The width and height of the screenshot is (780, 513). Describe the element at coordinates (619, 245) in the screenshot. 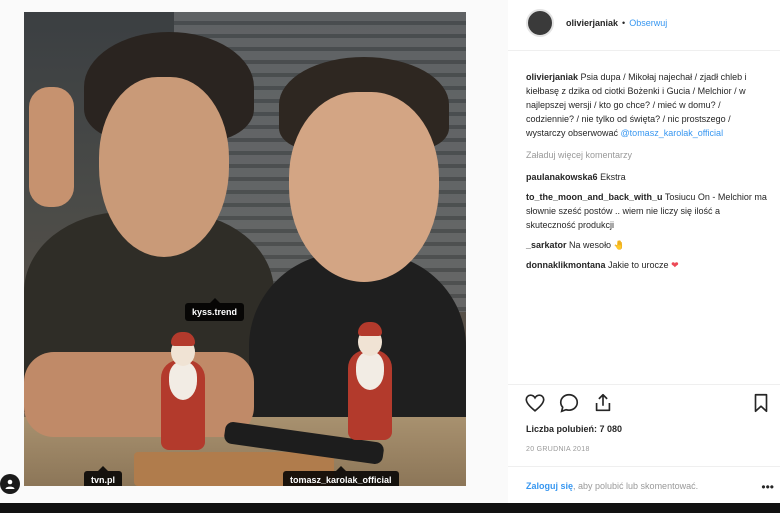

I see `comment-emoji: 🤚` at that location.